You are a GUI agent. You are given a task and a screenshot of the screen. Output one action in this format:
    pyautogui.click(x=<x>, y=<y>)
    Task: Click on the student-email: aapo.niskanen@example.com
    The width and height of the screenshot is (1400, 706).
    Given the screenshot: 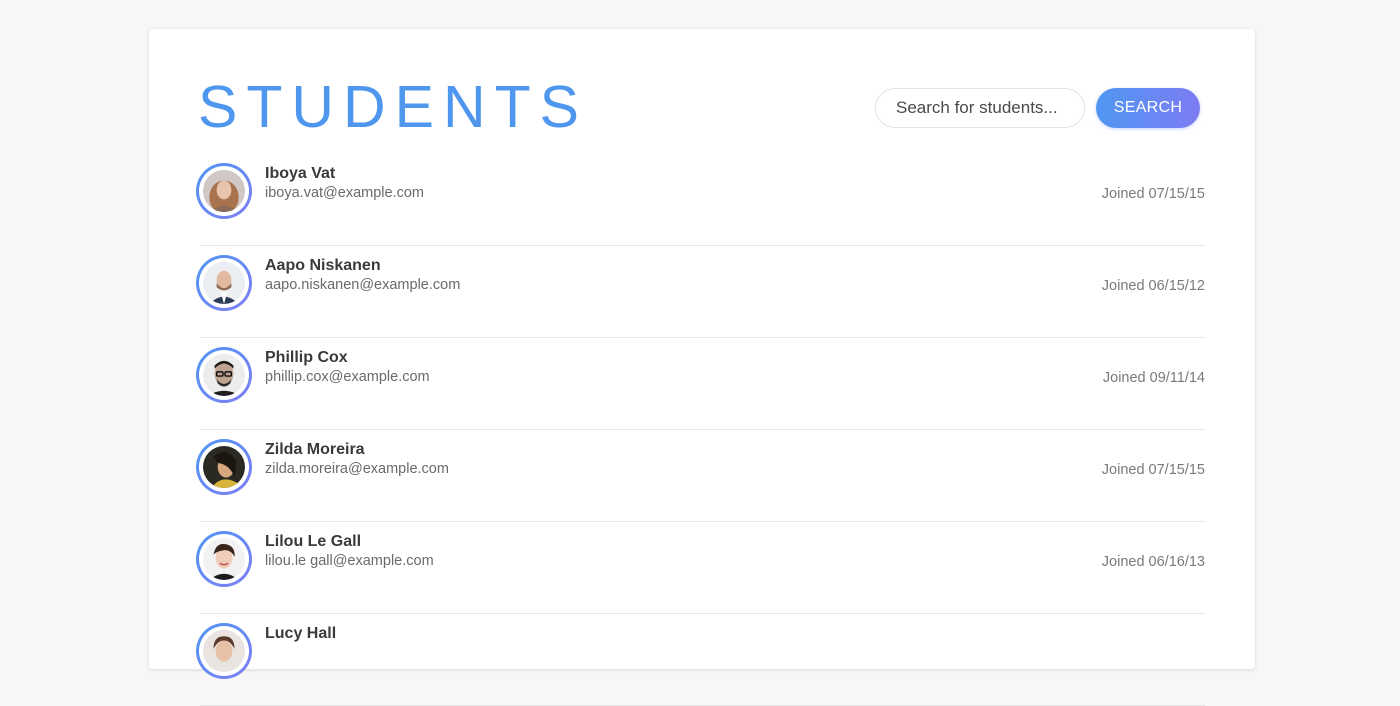 What is the action you would take?
    pyautogui.click(x=363, y=285)
    